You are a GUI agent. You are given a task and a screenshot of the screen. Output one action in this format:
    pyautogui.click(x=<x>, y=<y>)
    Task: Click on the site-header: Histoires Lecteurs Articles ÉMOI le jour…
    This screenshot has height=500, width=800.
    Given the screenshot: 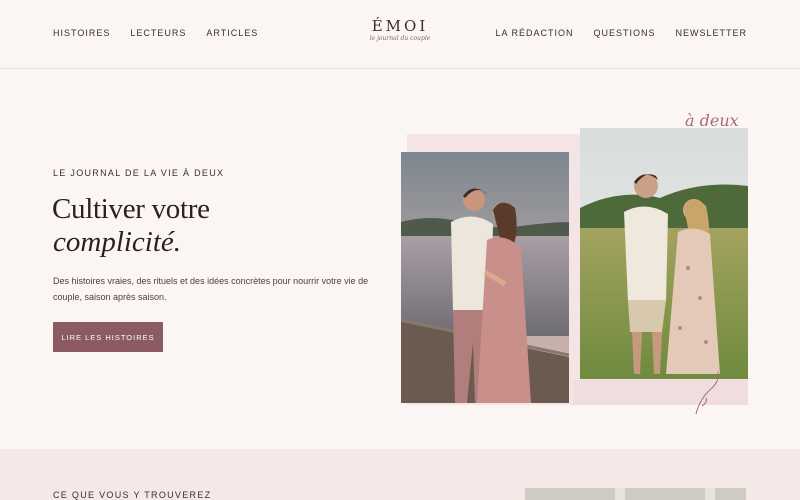 What is the action you would take?
    pyautogui.click(x=400, y=34)
    